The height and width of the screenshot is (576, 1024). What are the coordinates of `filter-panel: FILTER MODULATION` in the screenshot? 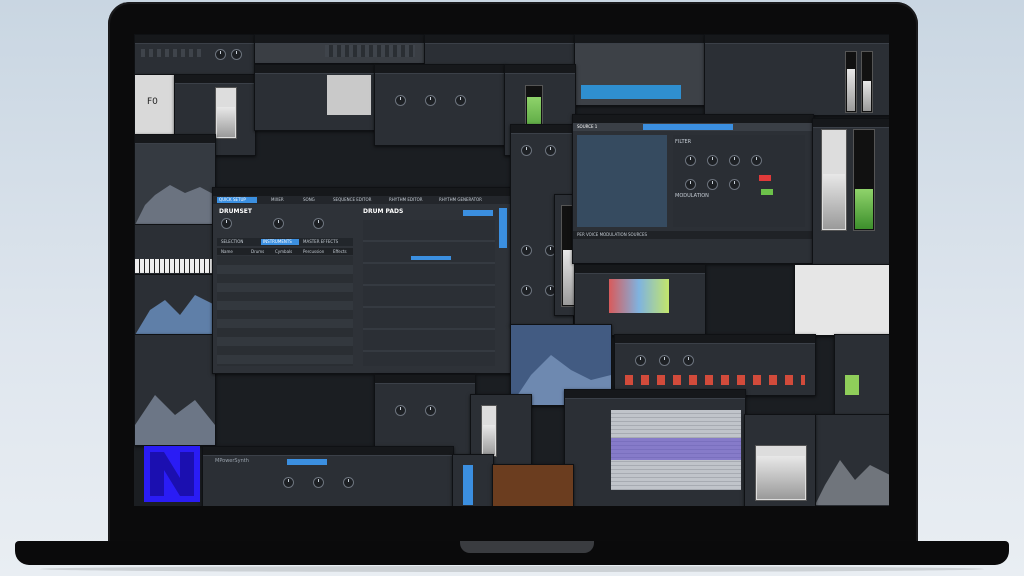 It's located at (739, 181).